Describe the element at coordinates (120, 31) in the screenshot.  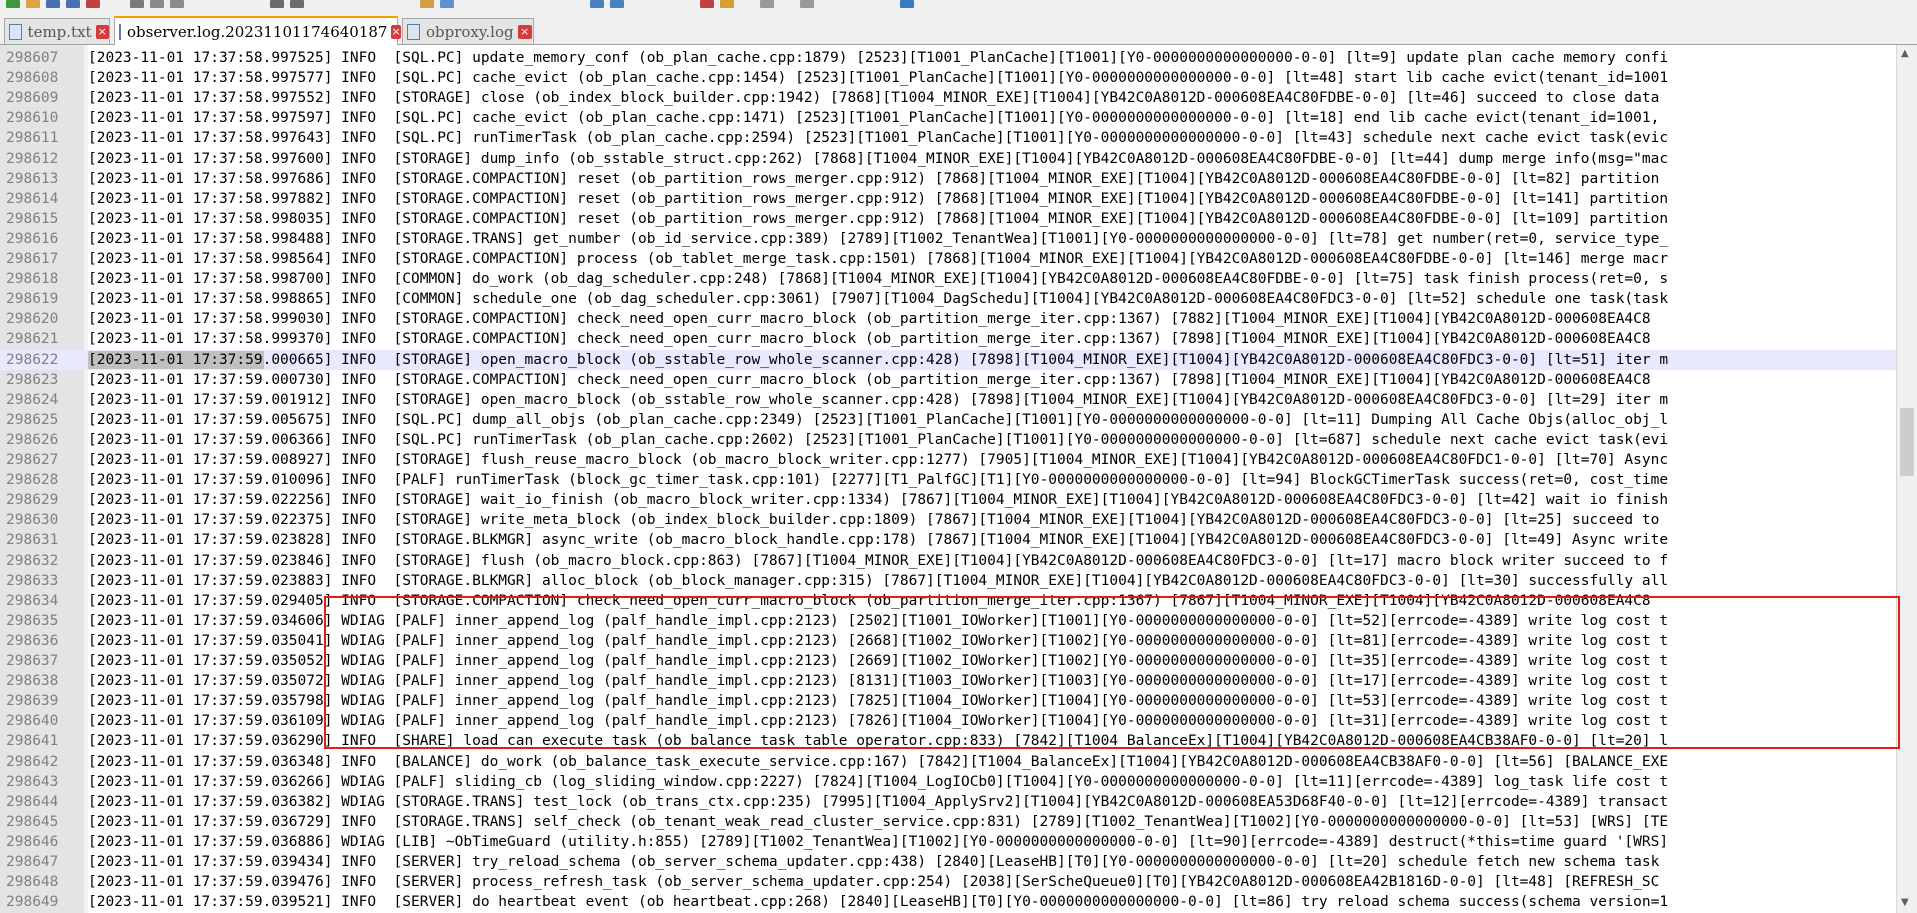
I see `file-icon` at that location.